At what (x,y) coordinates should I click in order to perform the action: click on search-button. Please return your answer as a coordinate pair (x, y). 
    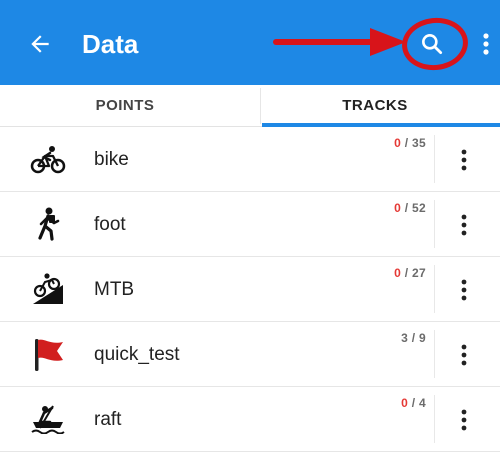
    Looking at the image, I should click on (432, 44).